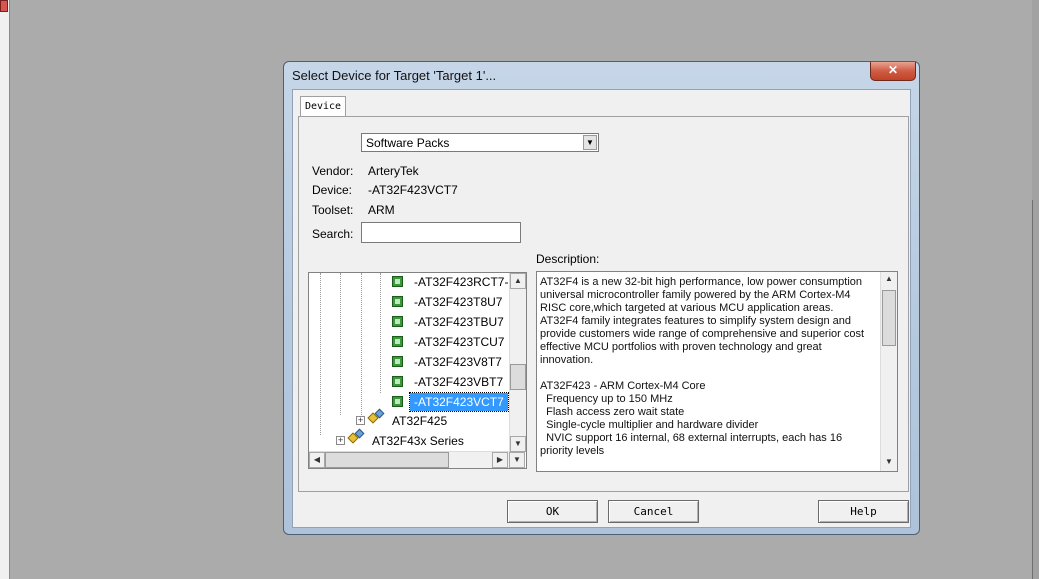 The image size is (1039, 579). I want to click on vendor-value: ArteryTek, so click(393, 171).